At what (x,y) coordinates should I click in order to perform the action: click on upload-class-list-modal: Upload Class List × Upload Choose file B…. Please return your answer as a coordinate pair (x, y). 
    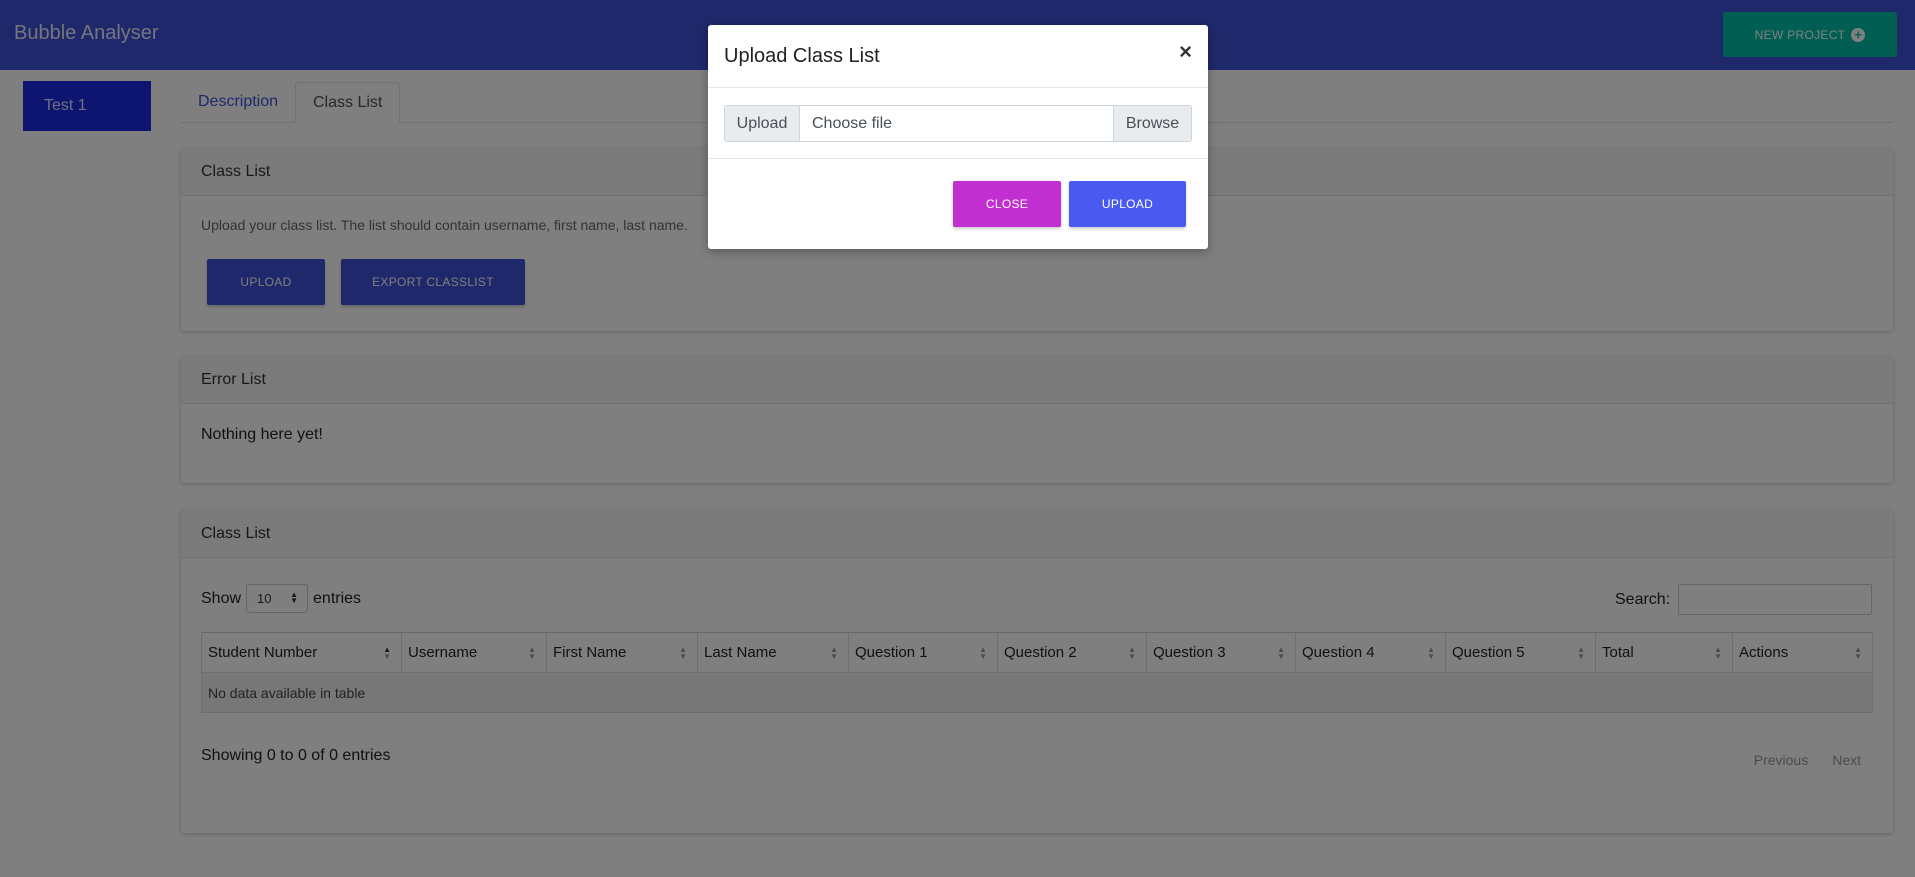
    Looking at the image, I should click on (958, 137).